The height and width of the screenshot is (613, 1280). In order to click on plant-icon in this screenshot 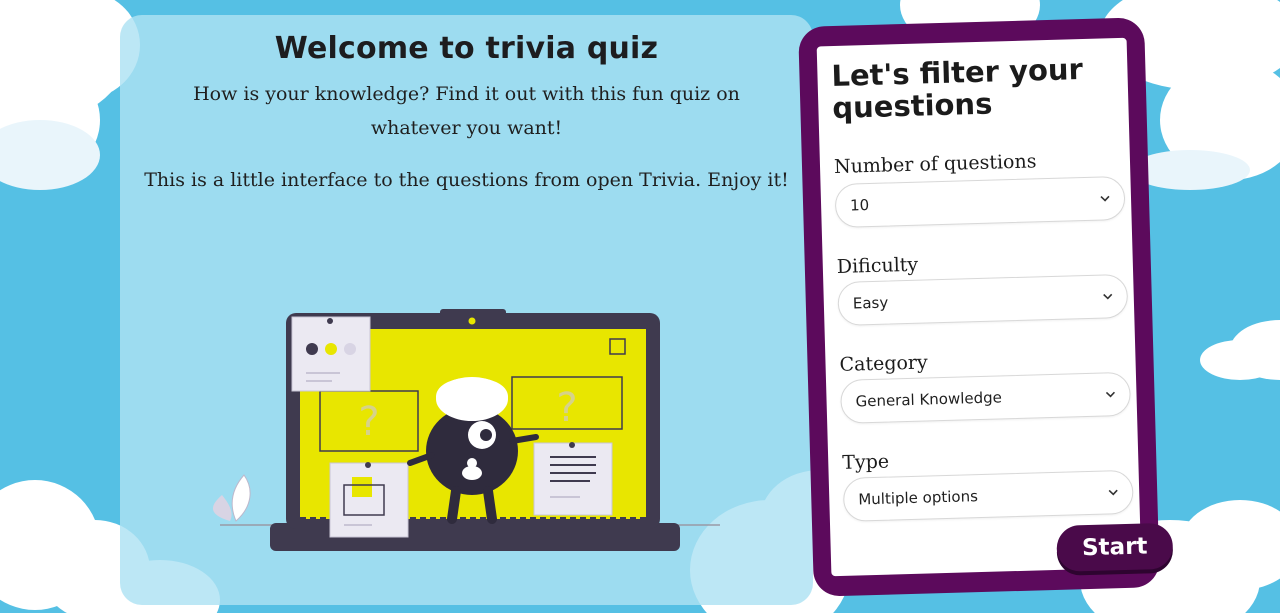, I will do `click(231, 498)`.